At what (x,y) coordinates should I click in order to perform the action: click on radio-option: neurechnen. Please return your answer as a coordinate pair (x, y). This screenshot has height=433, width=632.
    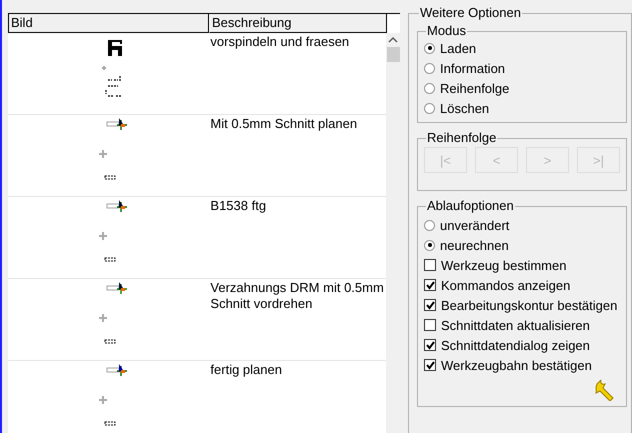
    Looking at the image, I should click on (522, 245).